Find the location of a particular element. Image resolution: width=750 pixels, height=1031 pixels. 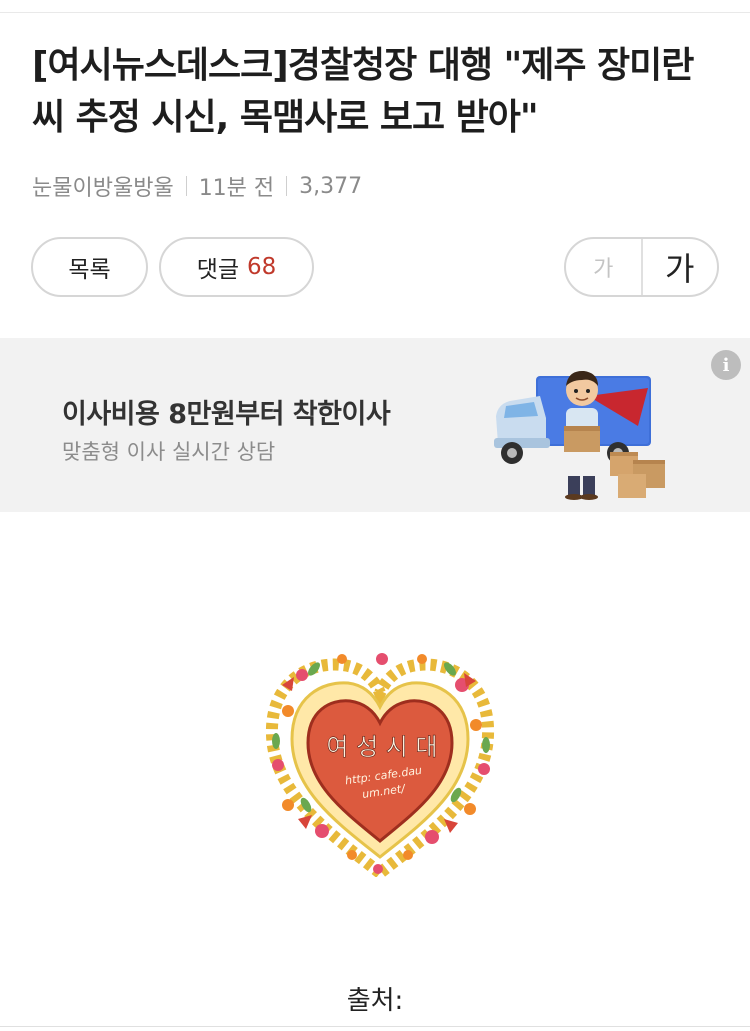

font-size-toggle: 가 가 is located at coordinates (641, 267).